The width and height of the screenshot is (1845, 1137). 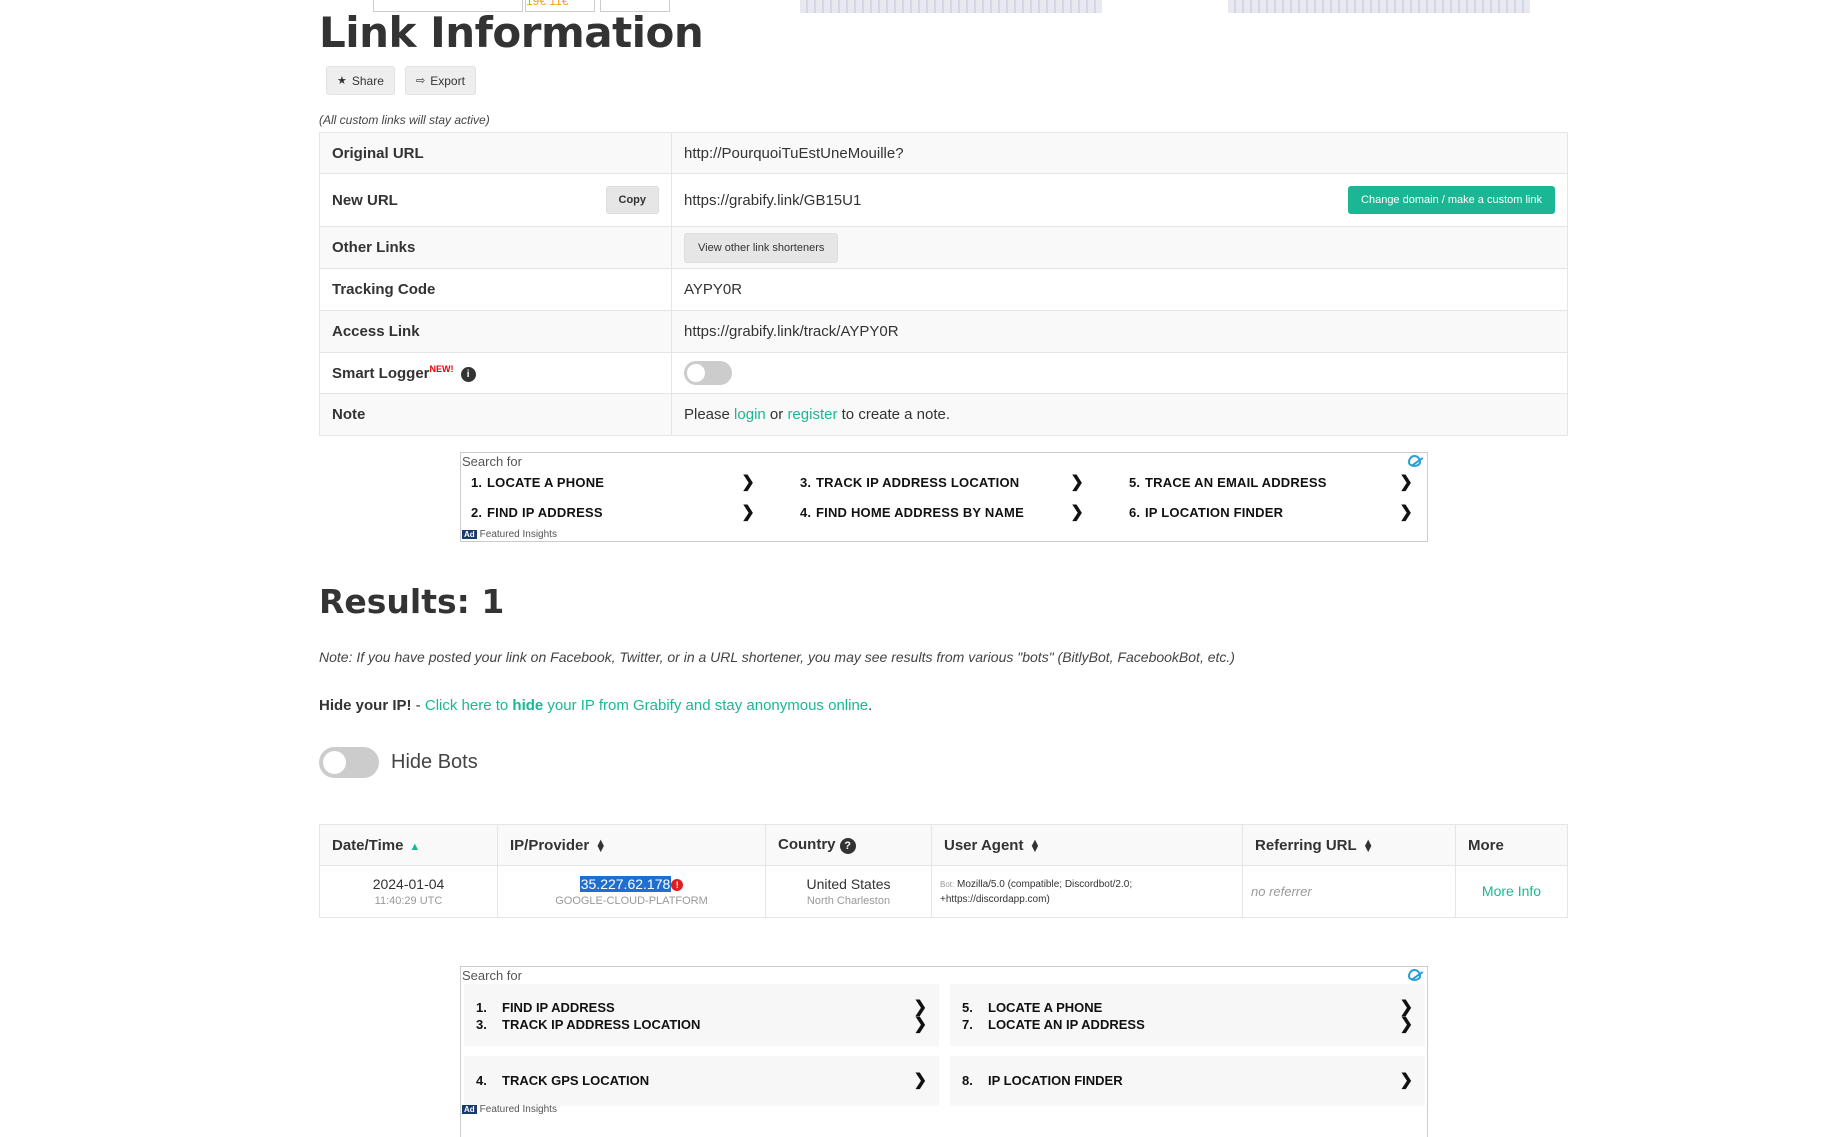 What do you see at coordinates (967, 1024) in the screenshot?
I see `ad-item-num: 7.` at bounding box center [967, 1024].